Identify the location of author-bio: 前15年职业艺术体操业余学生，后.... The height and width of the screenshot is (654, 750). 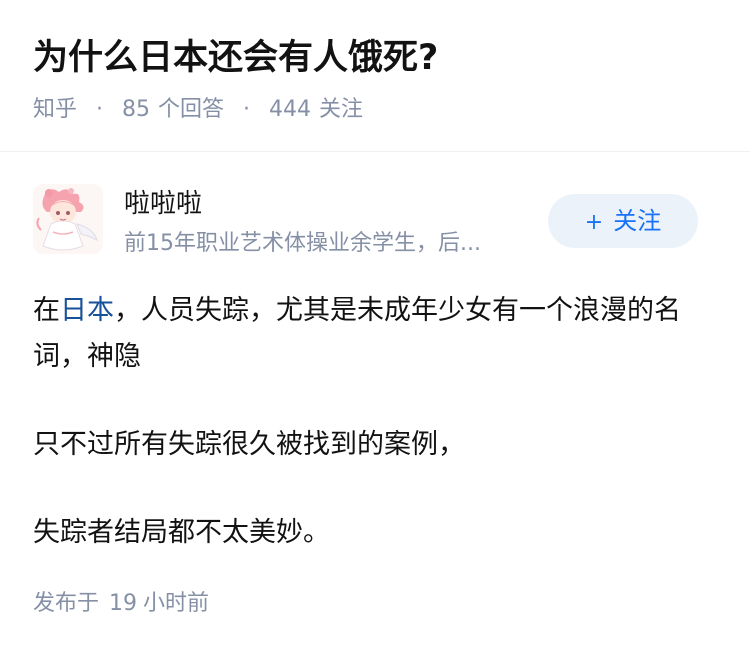
(302, 243).